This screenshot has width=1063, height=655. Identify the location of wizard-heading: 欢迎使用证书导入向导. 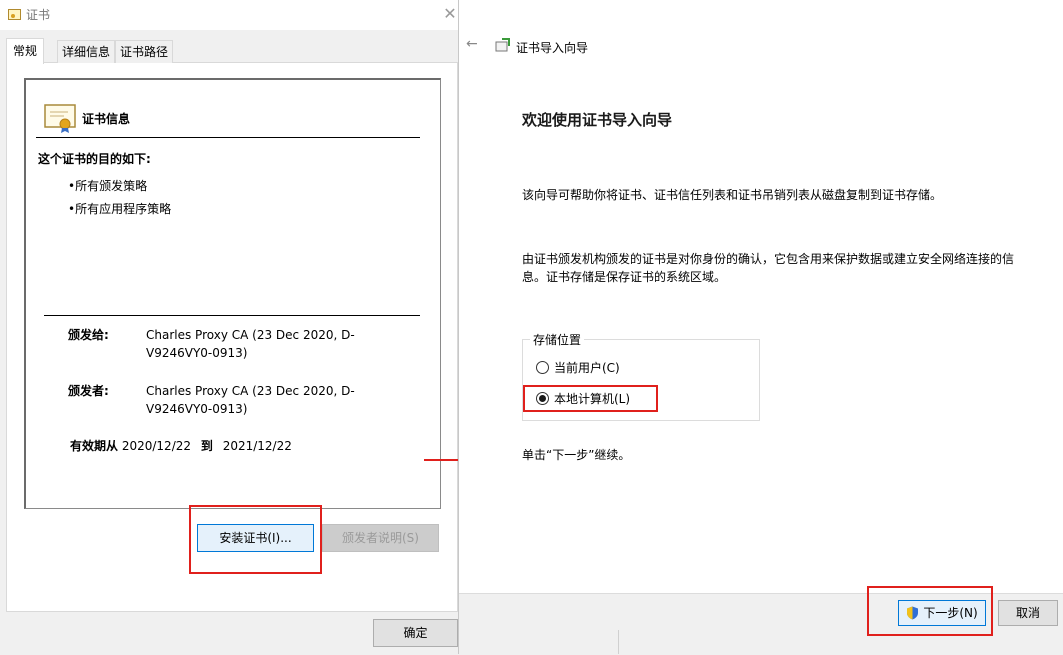
(597, 120).